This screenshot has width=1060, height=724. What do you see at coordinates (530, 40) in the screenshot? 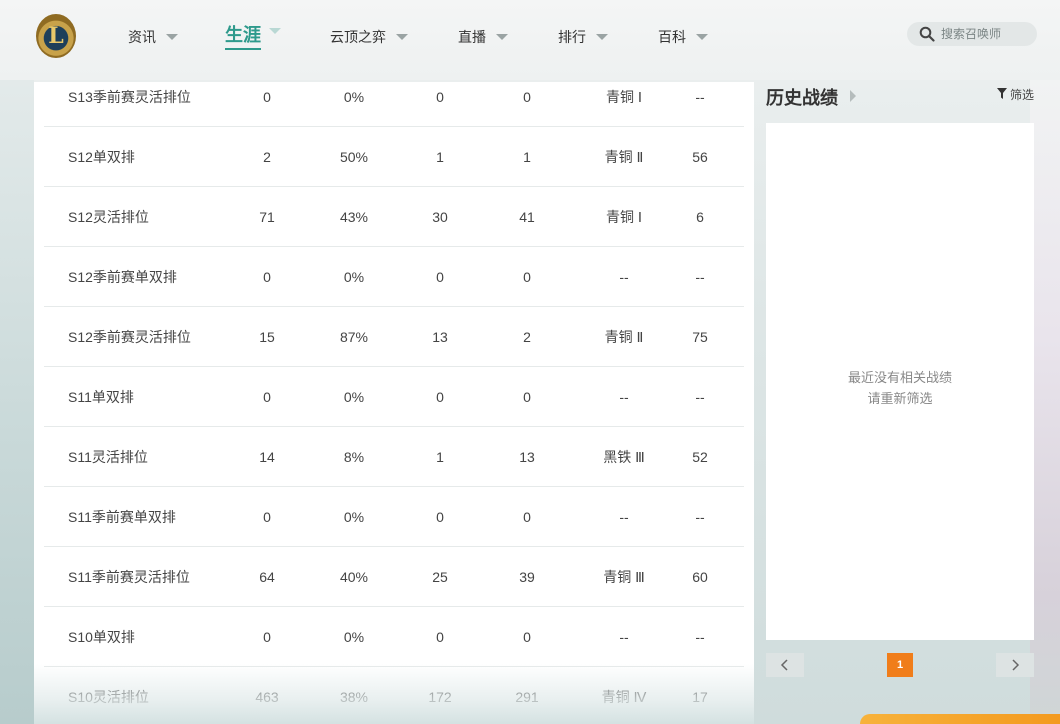
I see `top-nav: L 资讯 生涯 云顶之弈 直播 排行 百科` at bounding box center [530, 40].